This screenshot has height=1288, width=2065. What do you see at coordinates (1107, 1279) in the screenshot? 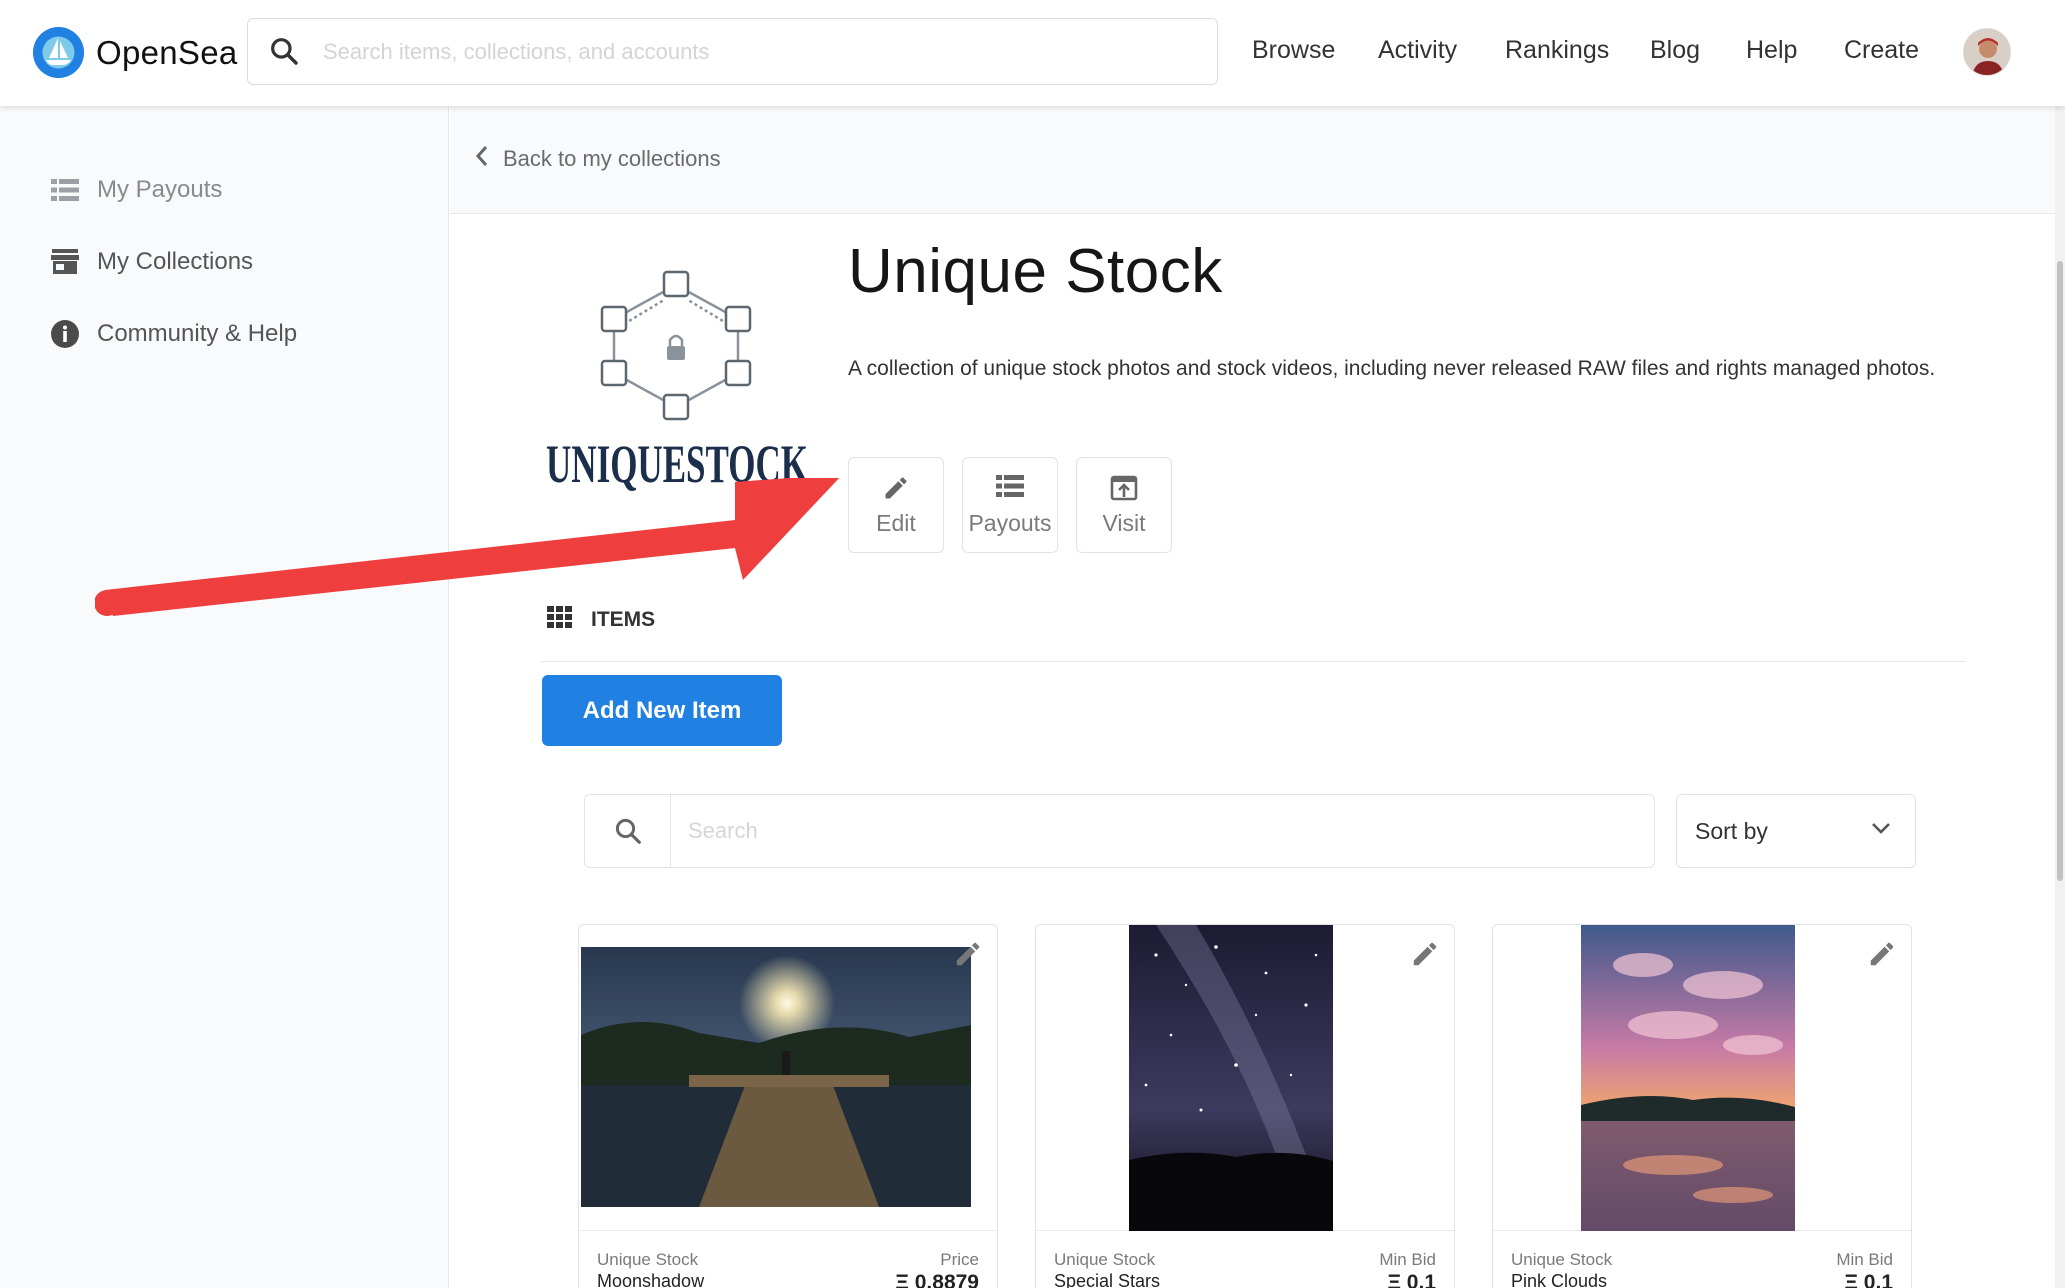
I see `item-name: Special Stars` at bounding box center [1107, 1279].